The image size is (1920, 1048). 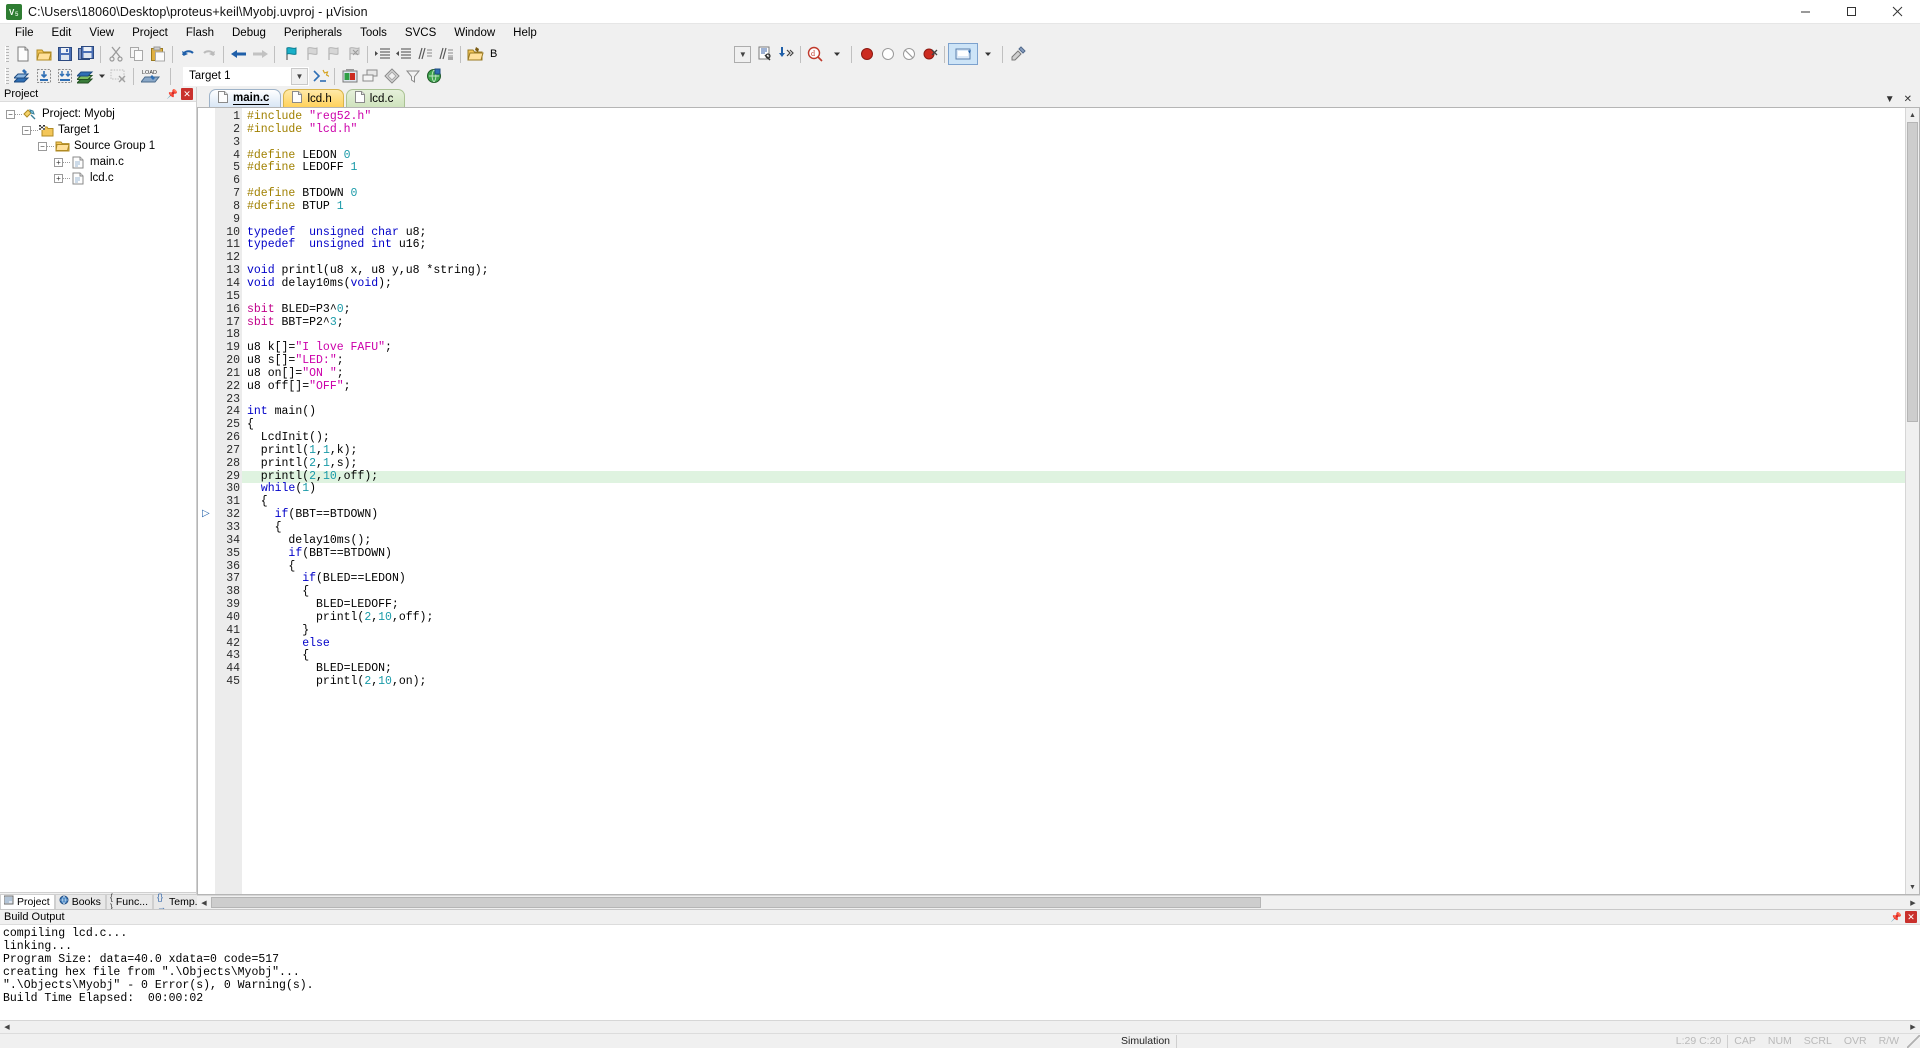 What do you see at coordinates (98, 146) in the screenshot?
I see `tree-node-source-group: − Source Group 1` at bounding box center [98, 146].